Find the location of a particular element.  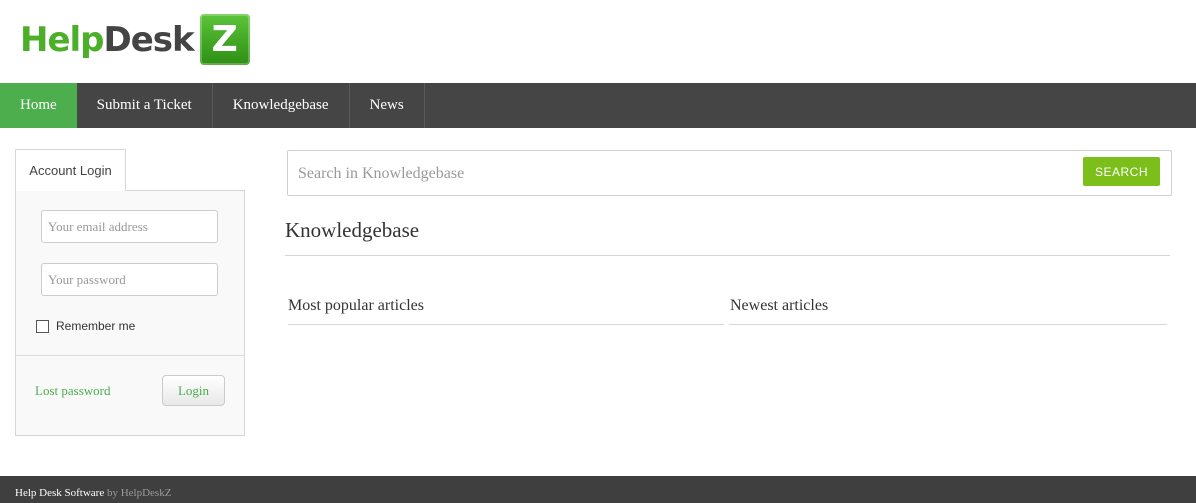

account-login-tab: Account Login is located at coordinates (70, 170).